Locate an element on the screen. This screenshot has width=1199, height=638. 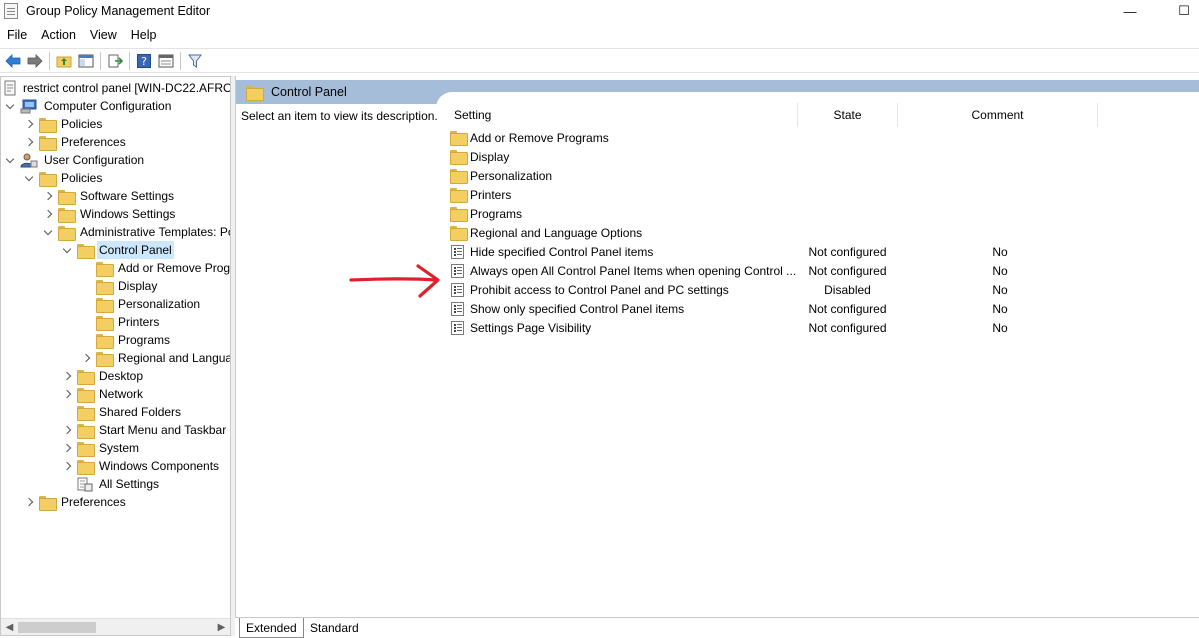
scroll-left-arrow-icon: ◀ is located at coordinates (9, 627).